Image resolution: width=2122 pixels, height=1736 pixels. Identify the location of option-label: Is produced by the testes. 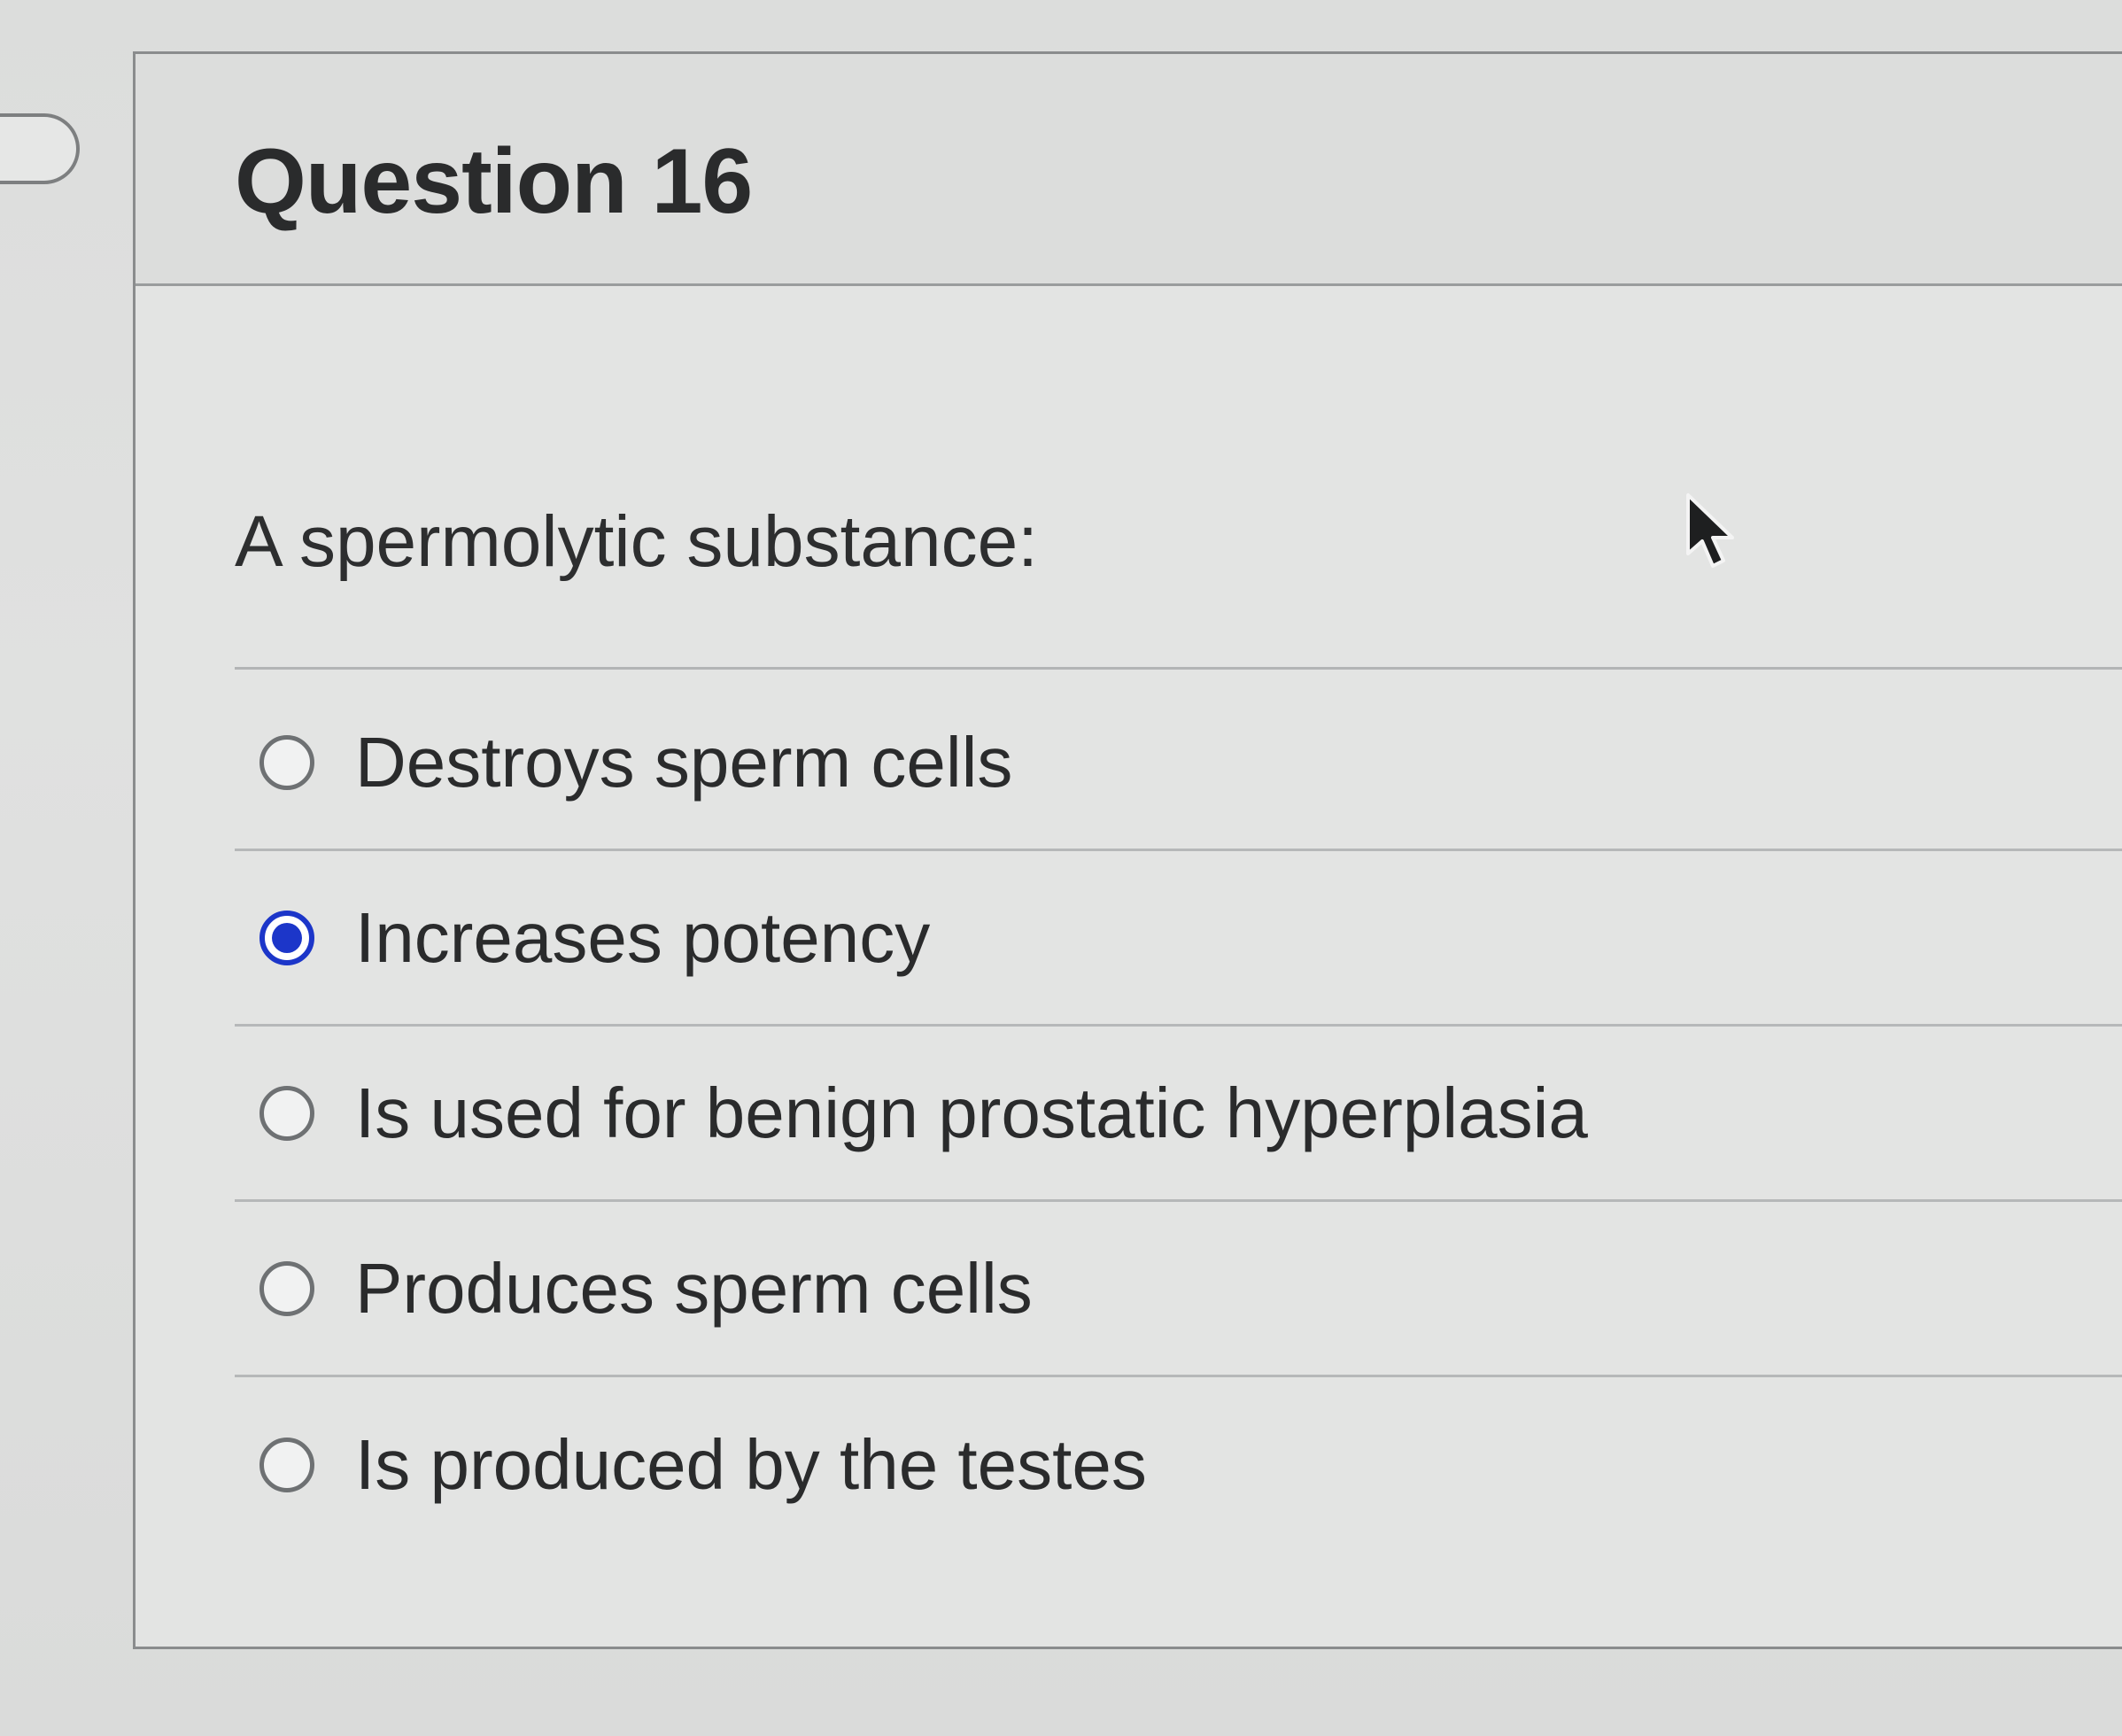
(751, 1465).